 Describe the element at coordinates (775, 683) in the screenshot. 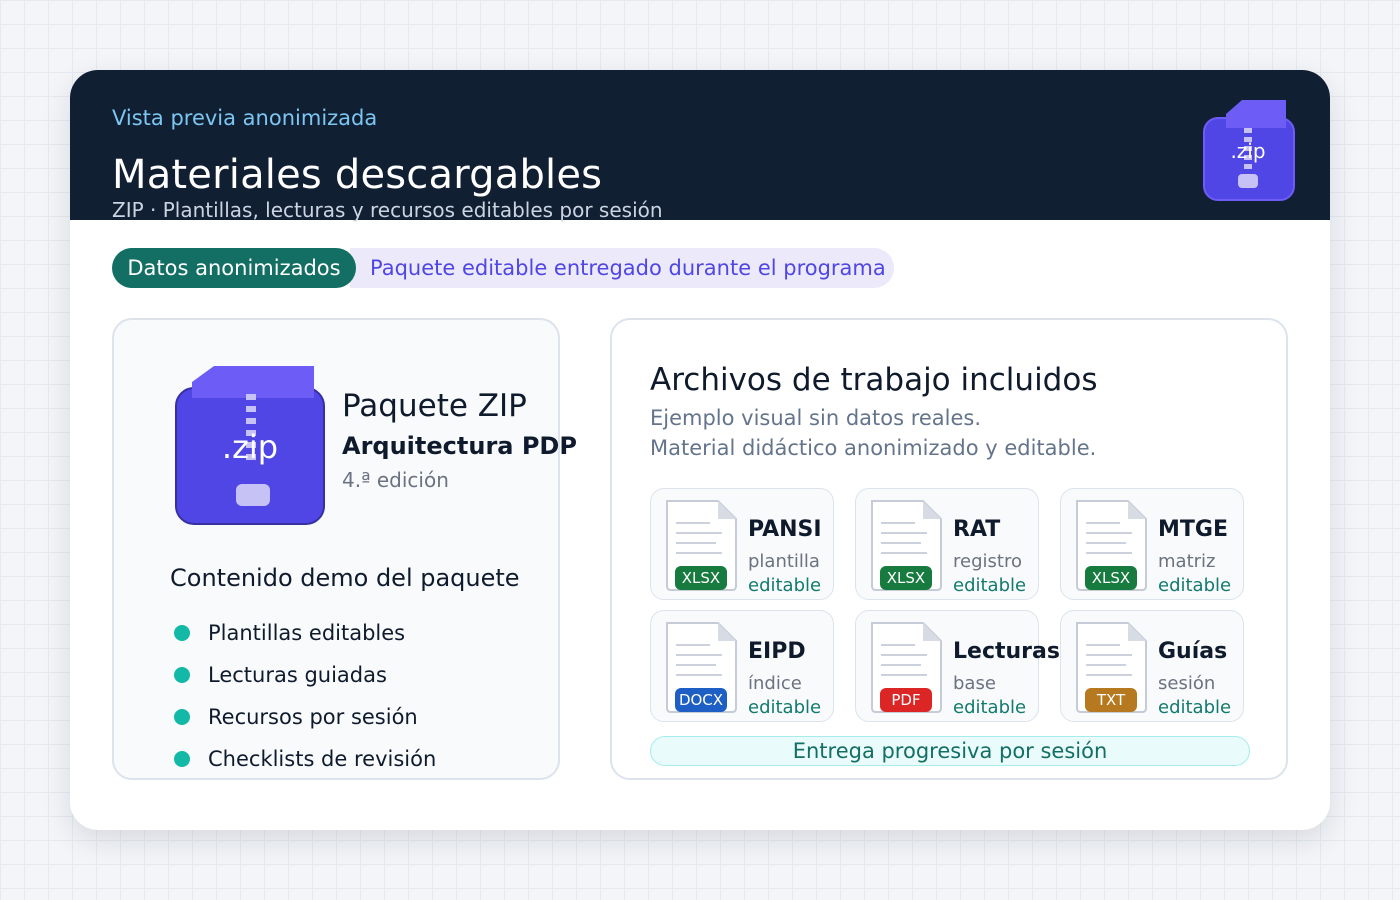

I see `file-kind: índice` at that location.